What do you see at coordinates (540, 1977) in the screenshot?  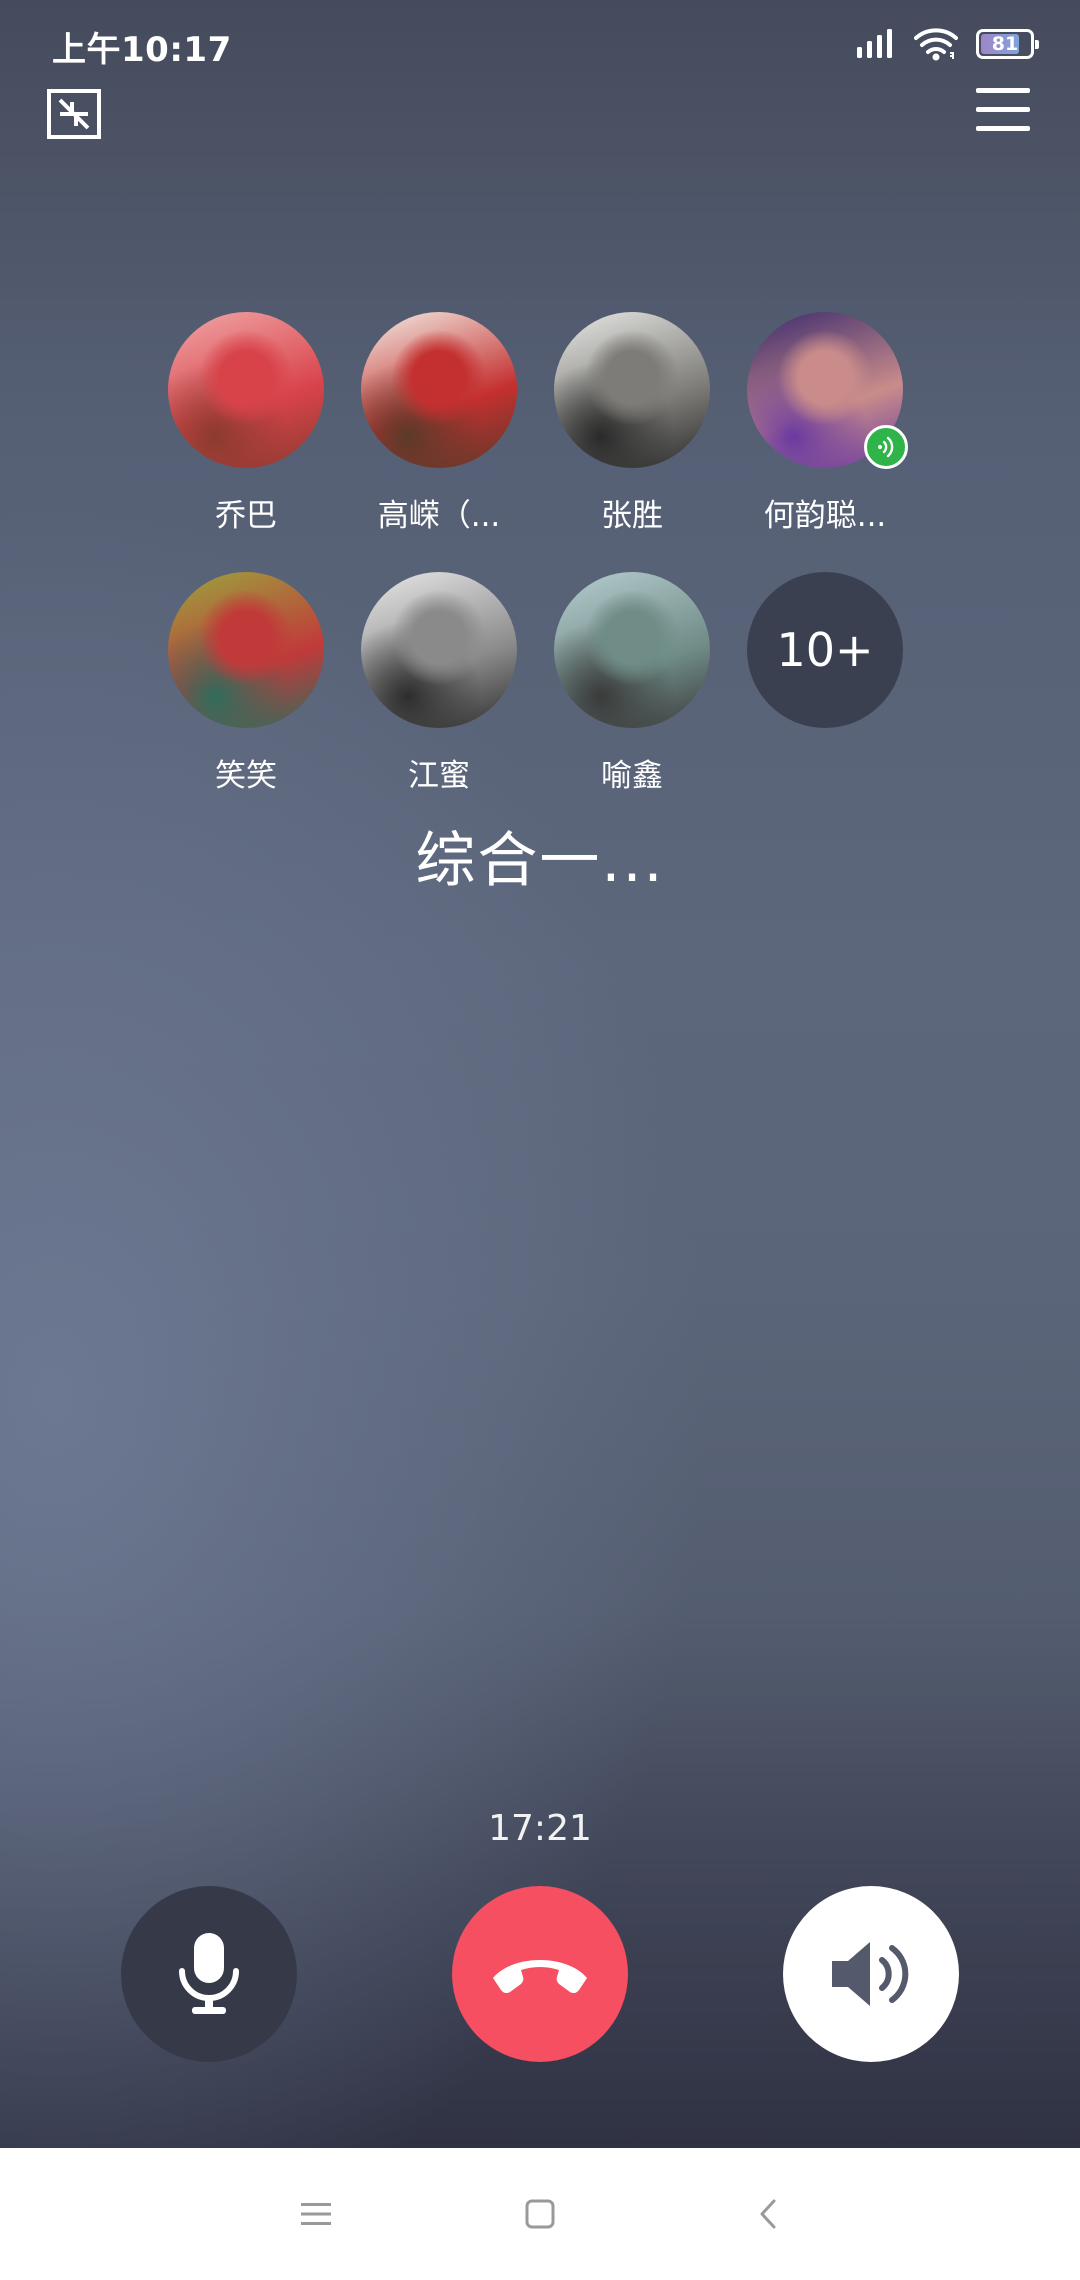 I see `hang-up-phone-icon` at bounding box center [540, 1977].